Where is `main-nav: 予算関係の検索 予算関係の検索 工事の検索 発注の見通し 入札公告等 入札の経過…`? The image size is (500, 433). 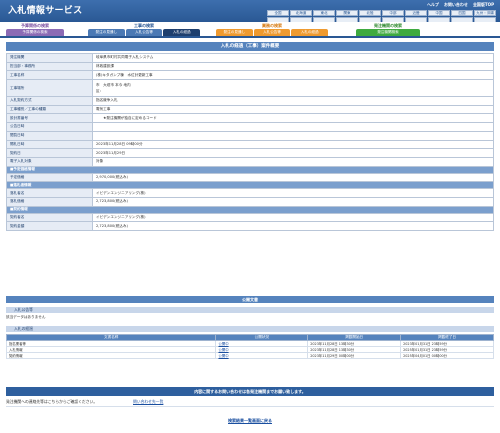 main-nav: 予算関係の検索 予算関係の検索 工事の検索 発注の見通し 入札公告等 入札の経過… is located at coordinates (250, 30).